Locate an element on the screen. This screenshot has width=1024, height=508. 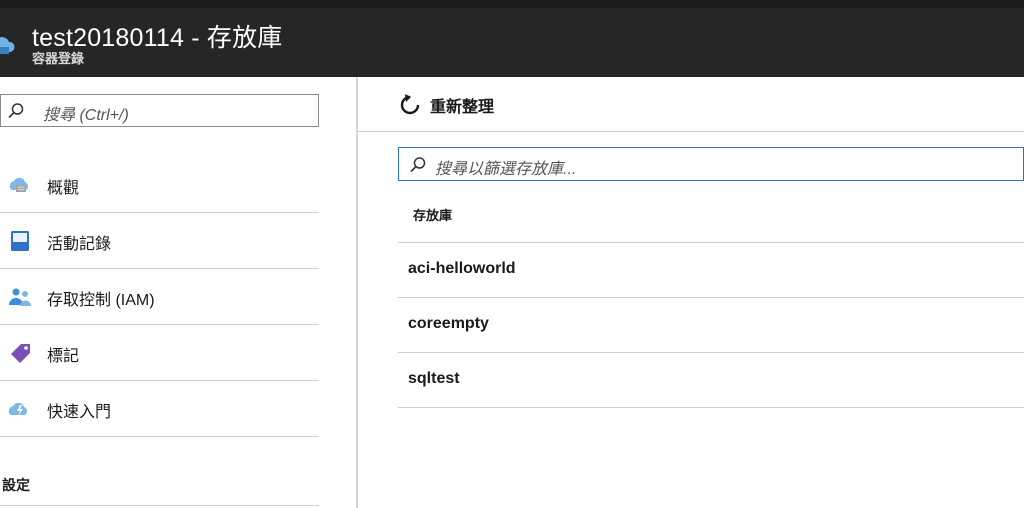
section-heading-settings: 設定 is located at coordinates (16, 485).